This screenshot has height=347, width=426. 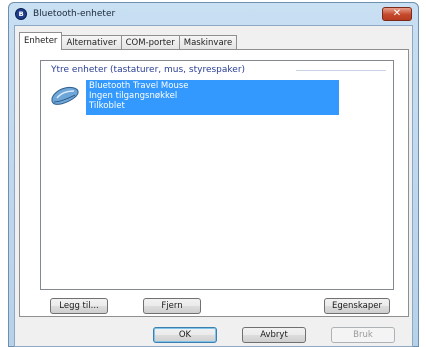 I want to click on device-connection-status: Tilkoblet, so click(x=107, y=106).